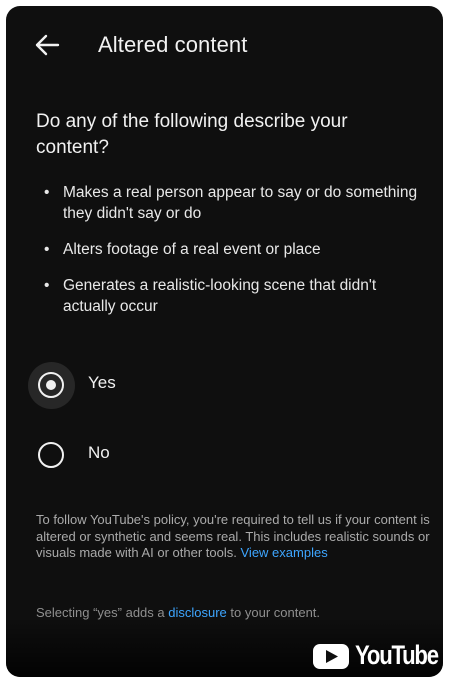 The image size is (451, 683). I want to click on back-button, so click(47, 45).